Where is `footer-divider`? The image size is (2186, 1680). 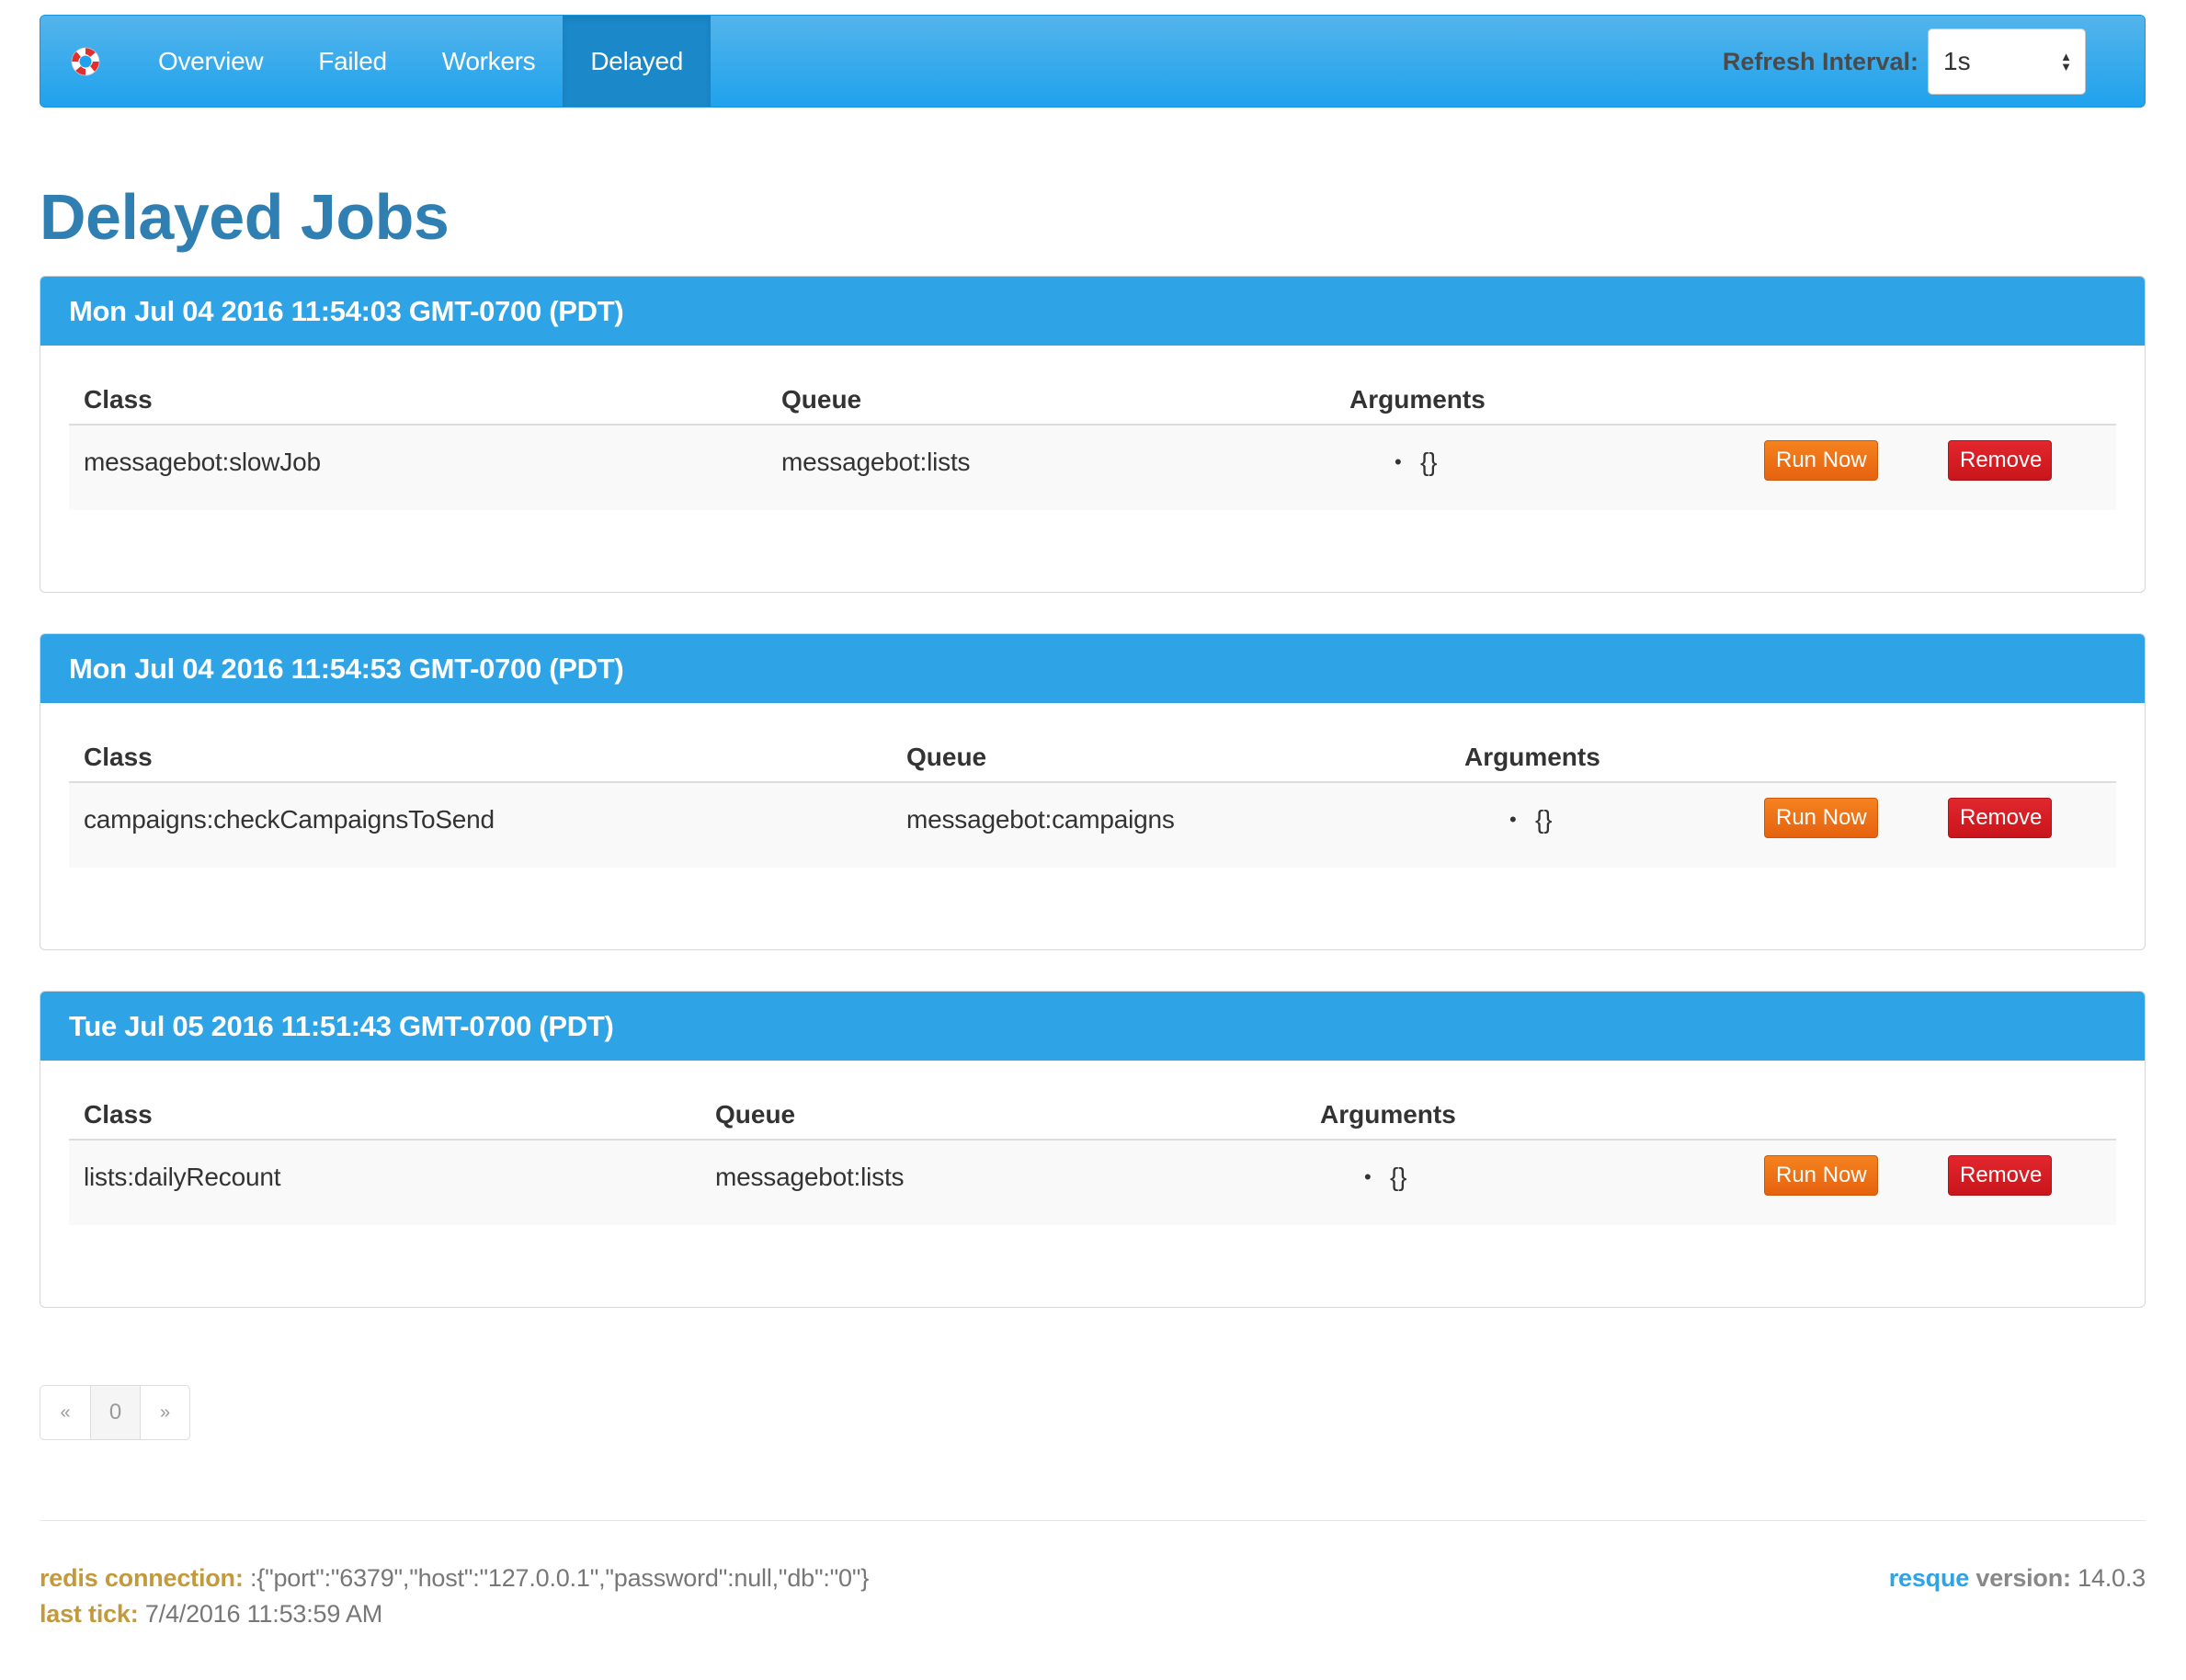 footer-divider is located at coordinates (1093, 1520).